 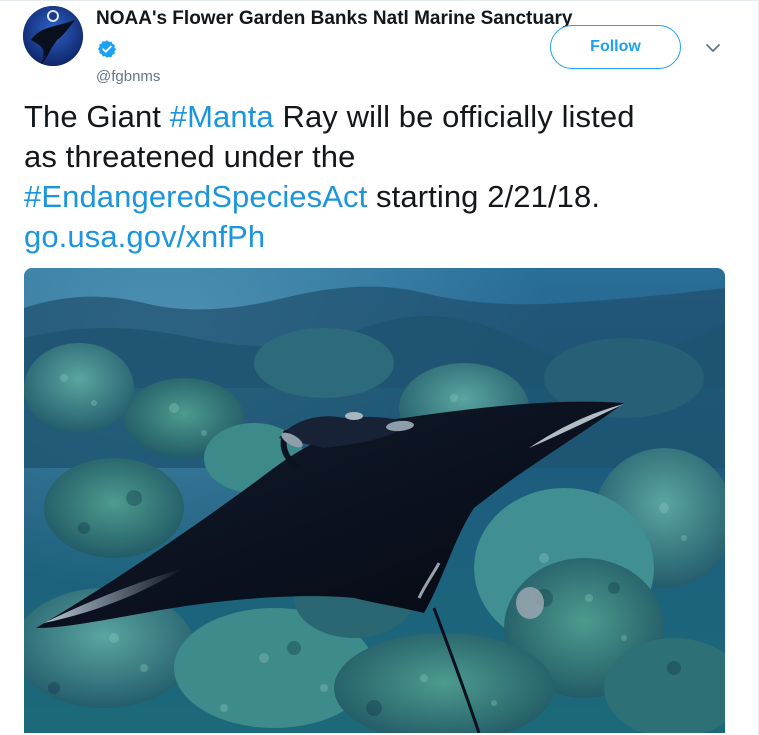 What do you see at coordinates (128, 77) in the screenshot?
I see `user-handle: @fgbnms` at bounding box center [128, 77].